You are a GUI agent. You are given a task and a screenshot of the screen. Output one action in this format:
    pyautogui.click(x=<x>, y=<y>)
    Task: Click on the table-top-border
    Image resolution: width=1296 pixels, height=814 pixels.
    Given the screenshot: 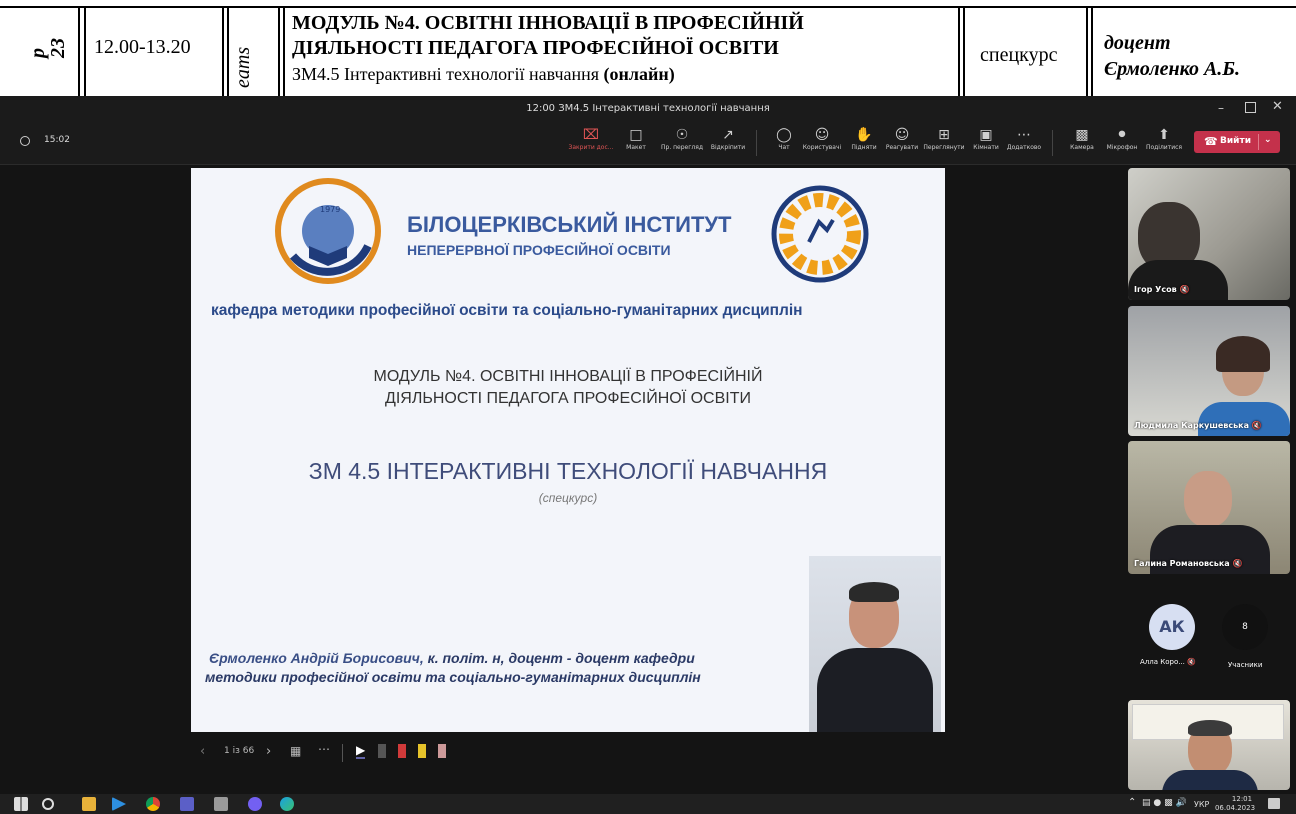 What is the action you would take?
    pyautogui.click(x=648, y=7)
    